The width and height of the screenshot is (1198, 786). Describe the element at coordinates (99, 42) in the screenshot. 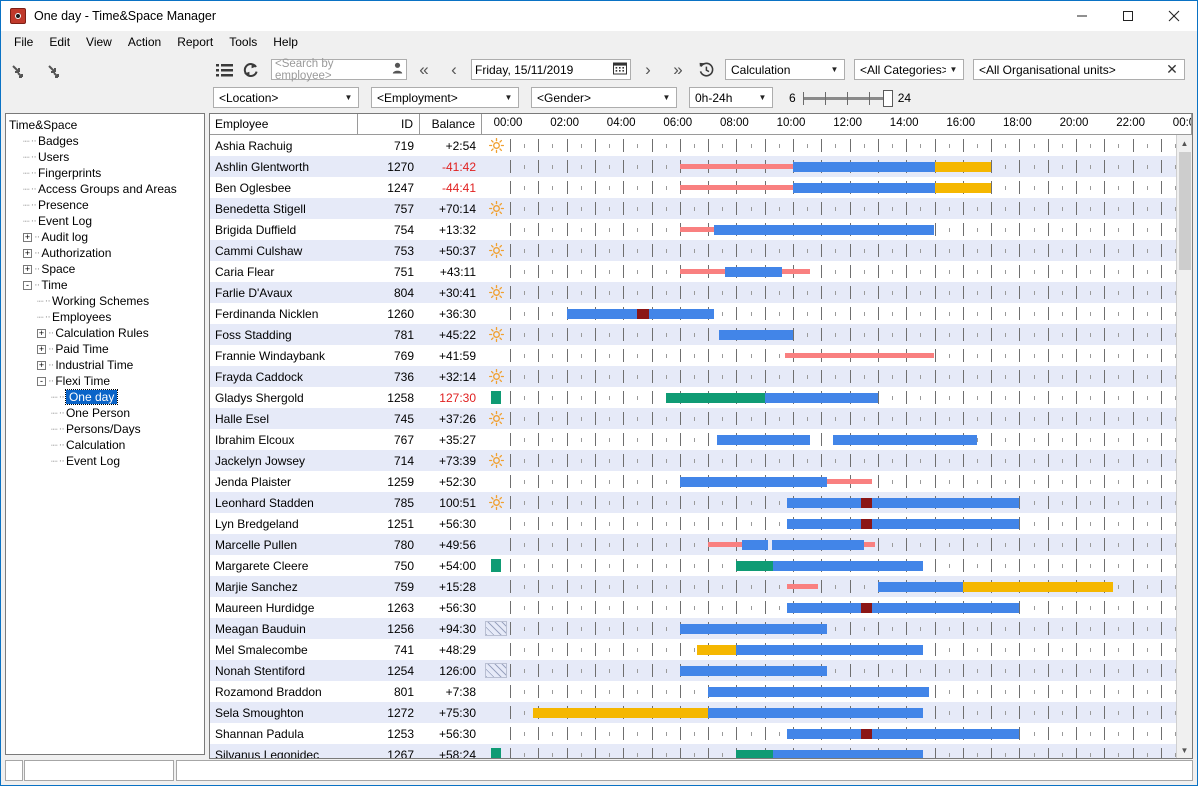

I see `menu-view: View` at that location.